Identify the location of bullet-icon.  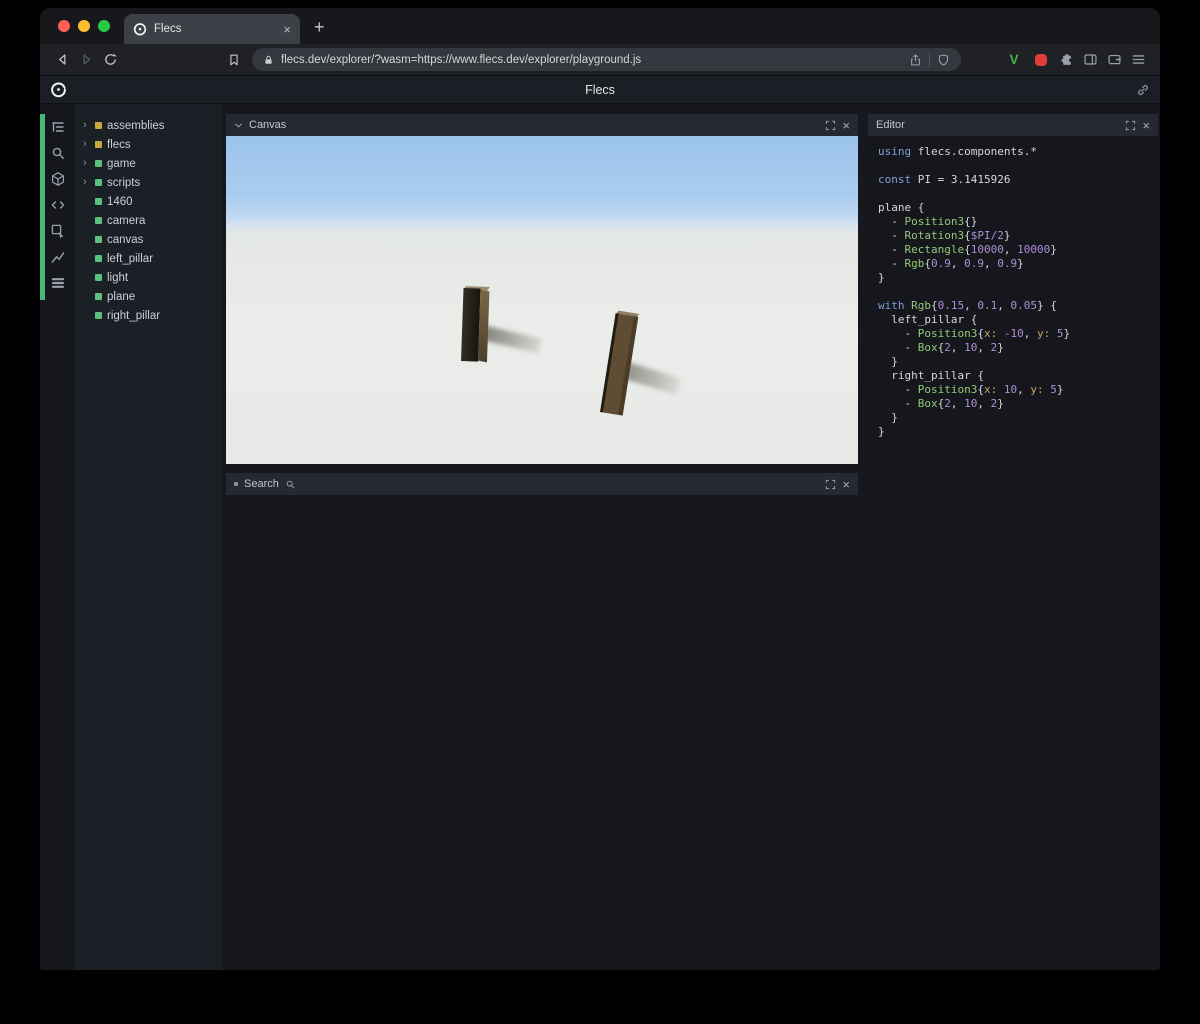
(236, 484).